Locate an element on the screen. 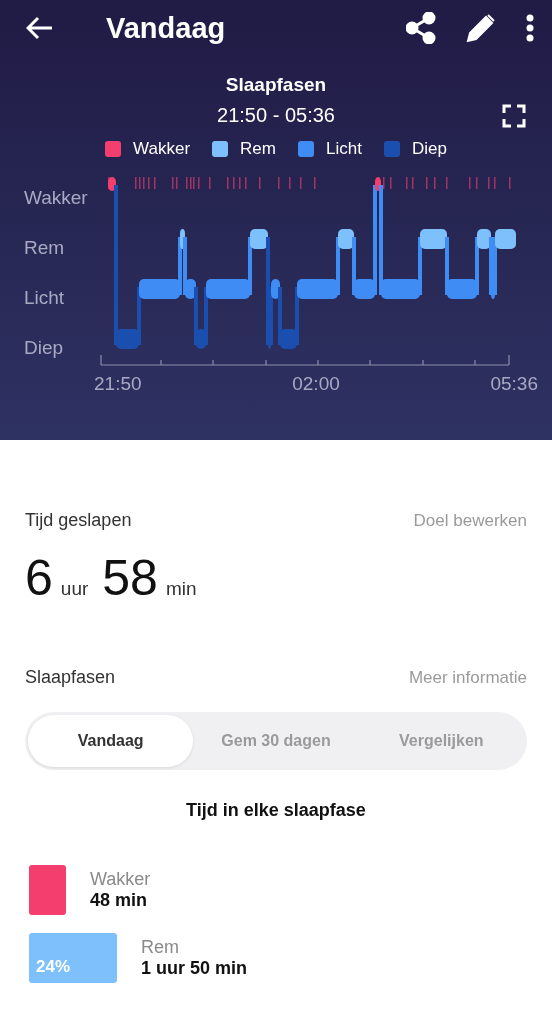 This screenshot has width=552, height=1024. stage-duration: 48 min is located at coordinates (119, 900).